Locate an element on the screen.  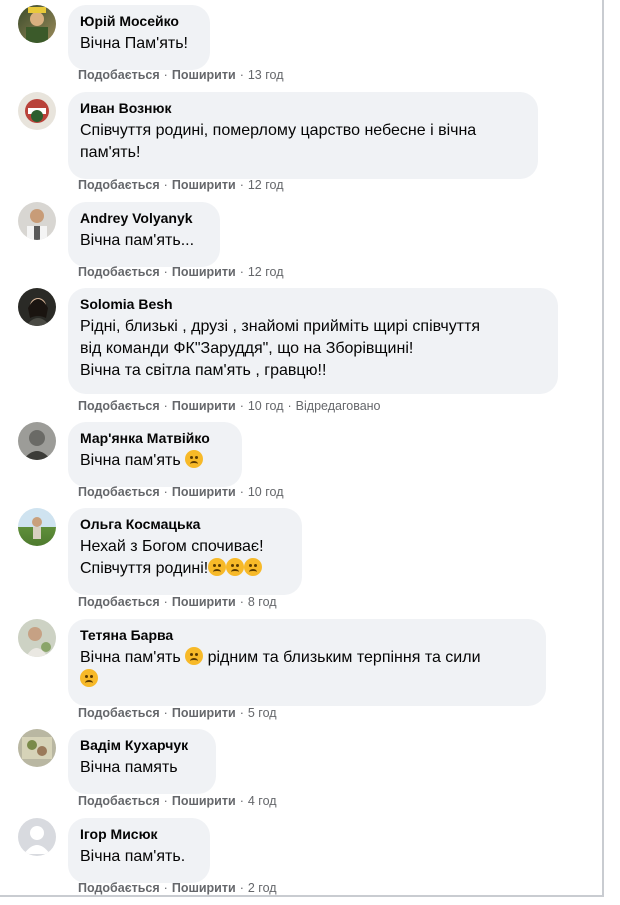
comment-text: Вічна пам'ять is located at coordinates (155, 461).